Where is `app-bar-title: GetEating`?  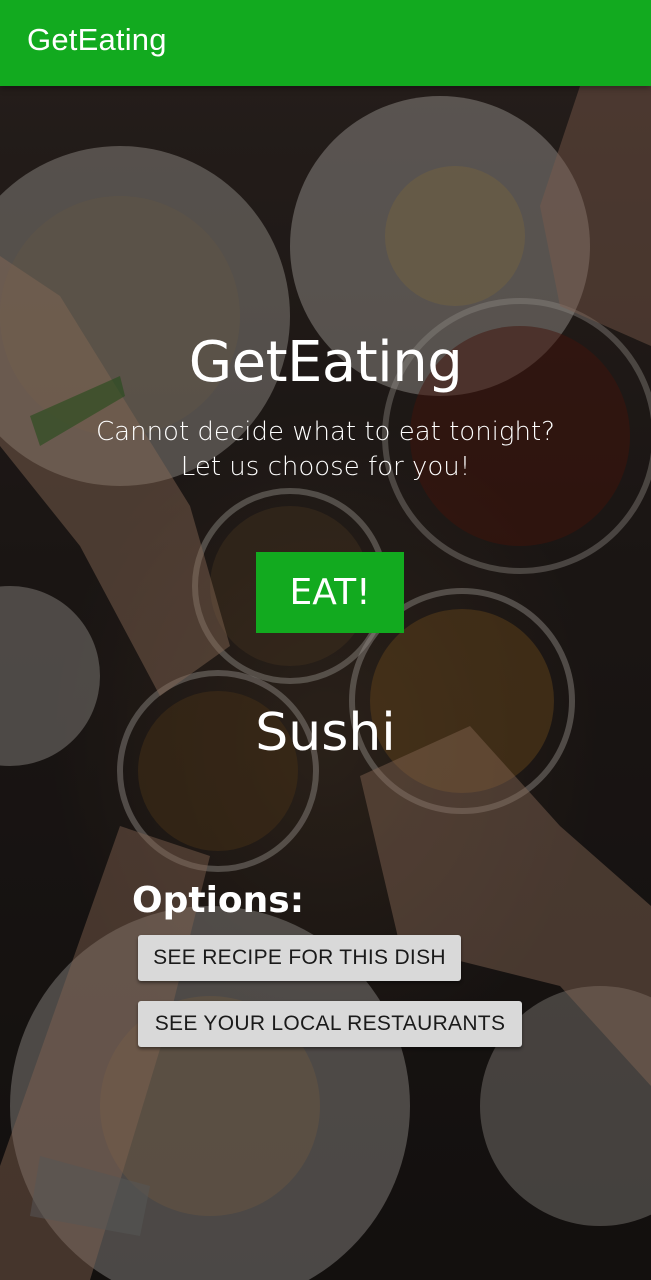 app-bar-title: GetEating is located at coordinates (97, 39).